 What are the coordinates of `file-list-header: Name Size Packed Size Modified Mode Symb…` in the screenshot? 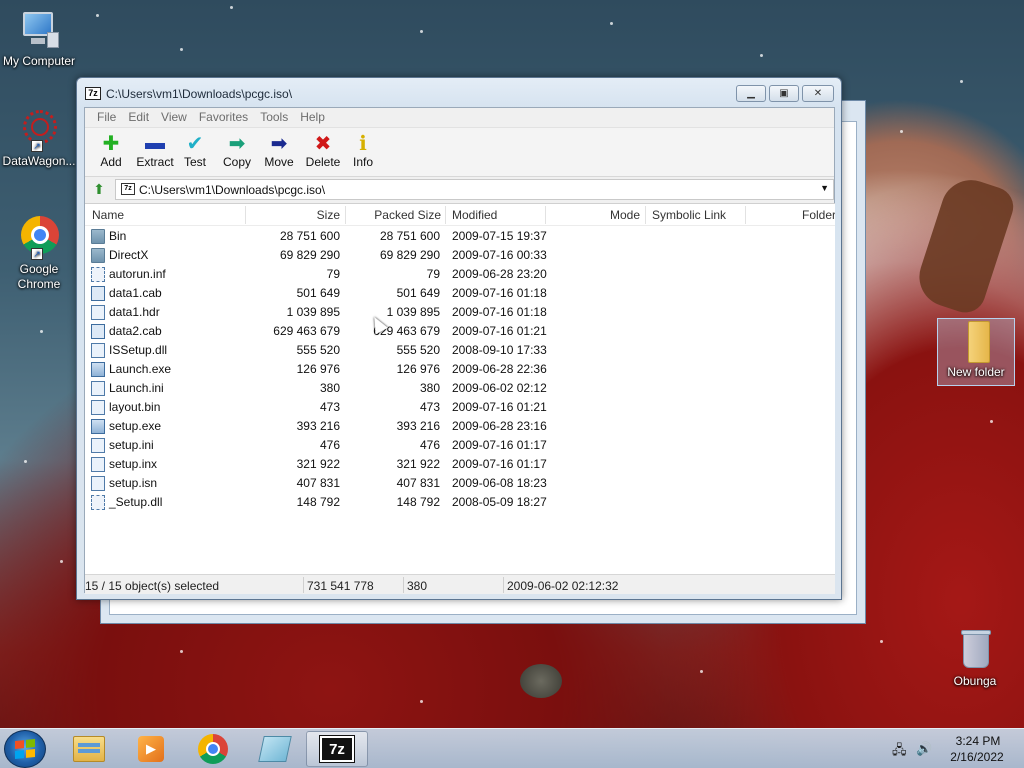 It's located at (460, 215).